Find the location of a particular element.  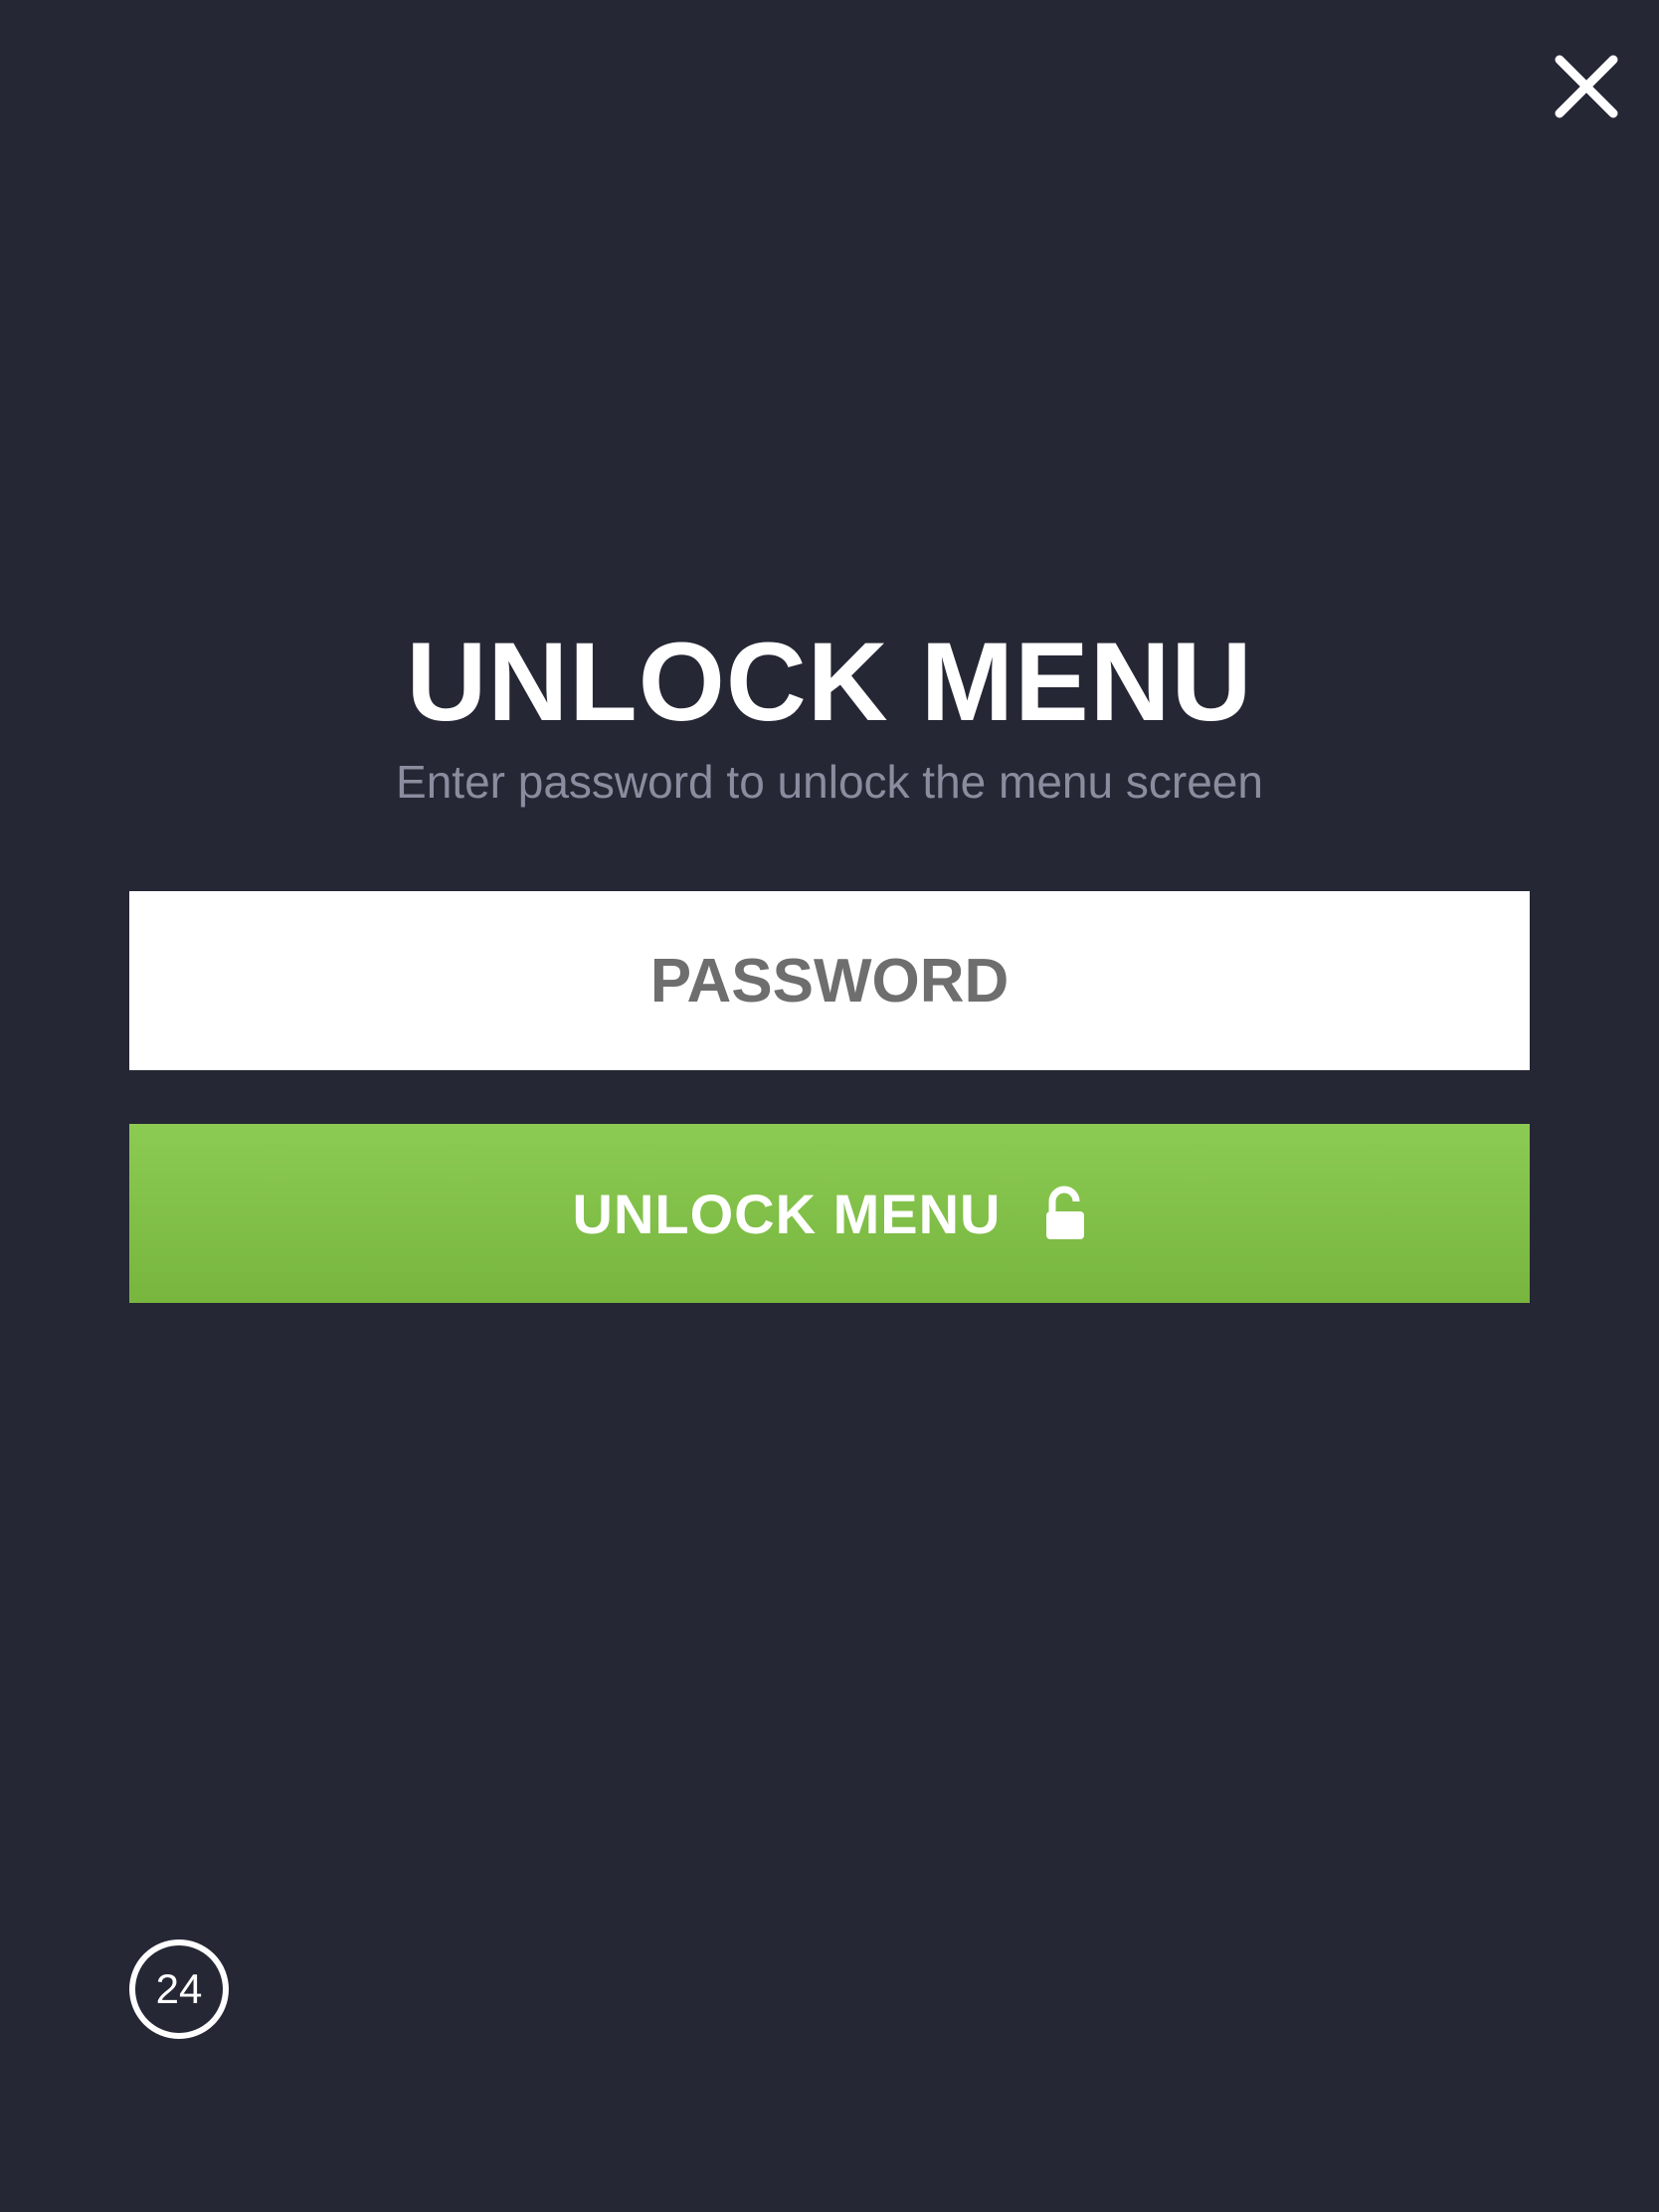

unlock-menu-button-label: UNLOCK MENU is located at coordinates (787, 1213).